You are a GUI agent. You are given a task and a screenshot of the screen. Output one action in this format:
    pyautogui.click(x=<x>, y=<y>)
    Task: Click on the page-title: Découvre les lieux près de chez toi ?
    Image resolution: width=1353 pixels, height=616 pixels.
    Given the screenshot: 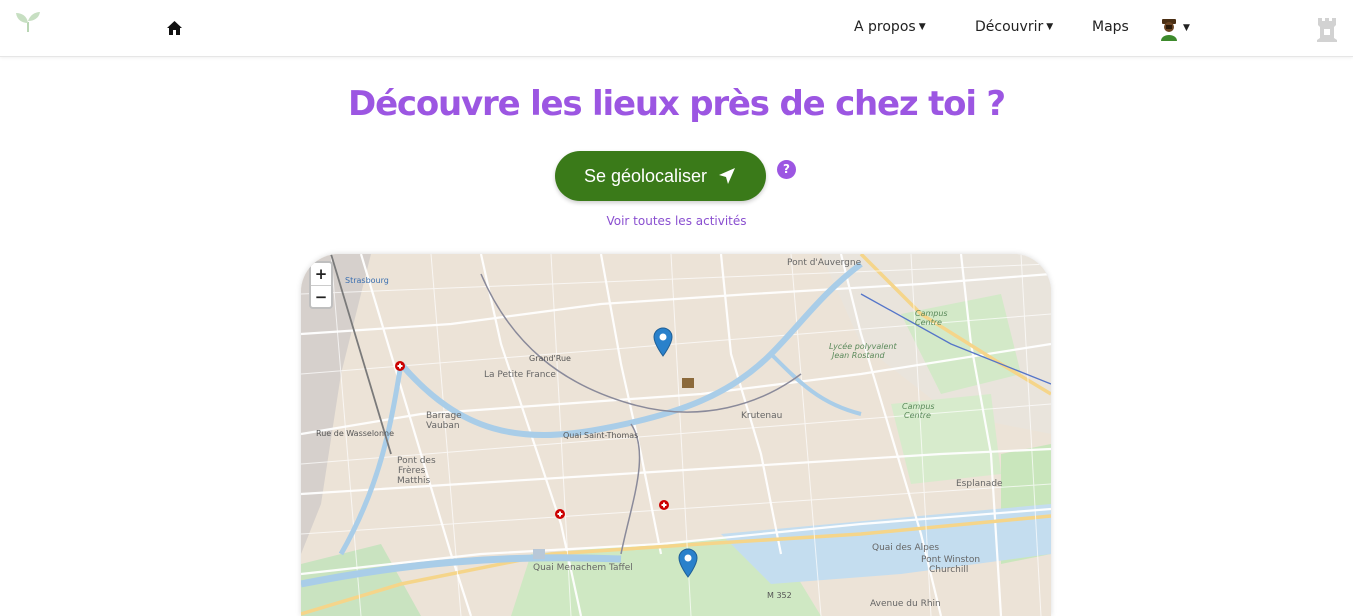 What is the action you would take?
    pyautogui.click(x=677, y=104)
    